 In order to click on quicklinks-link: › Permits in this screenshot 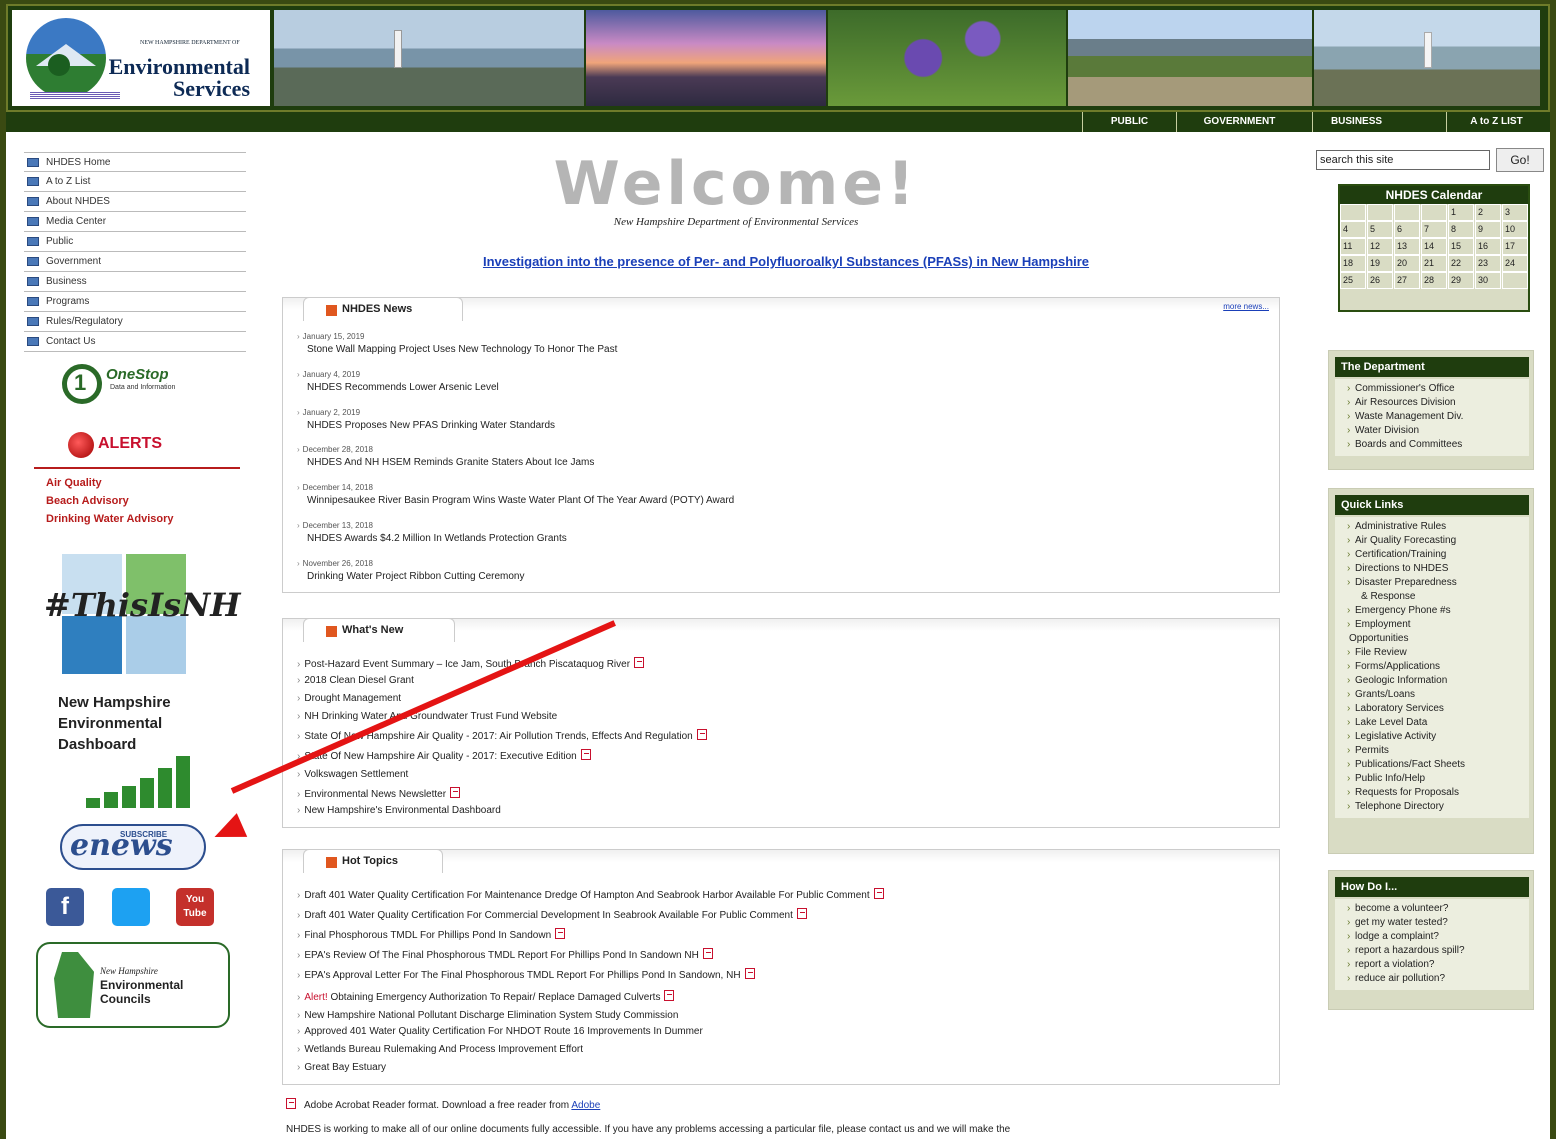, I will do `click(1432, 751)`.